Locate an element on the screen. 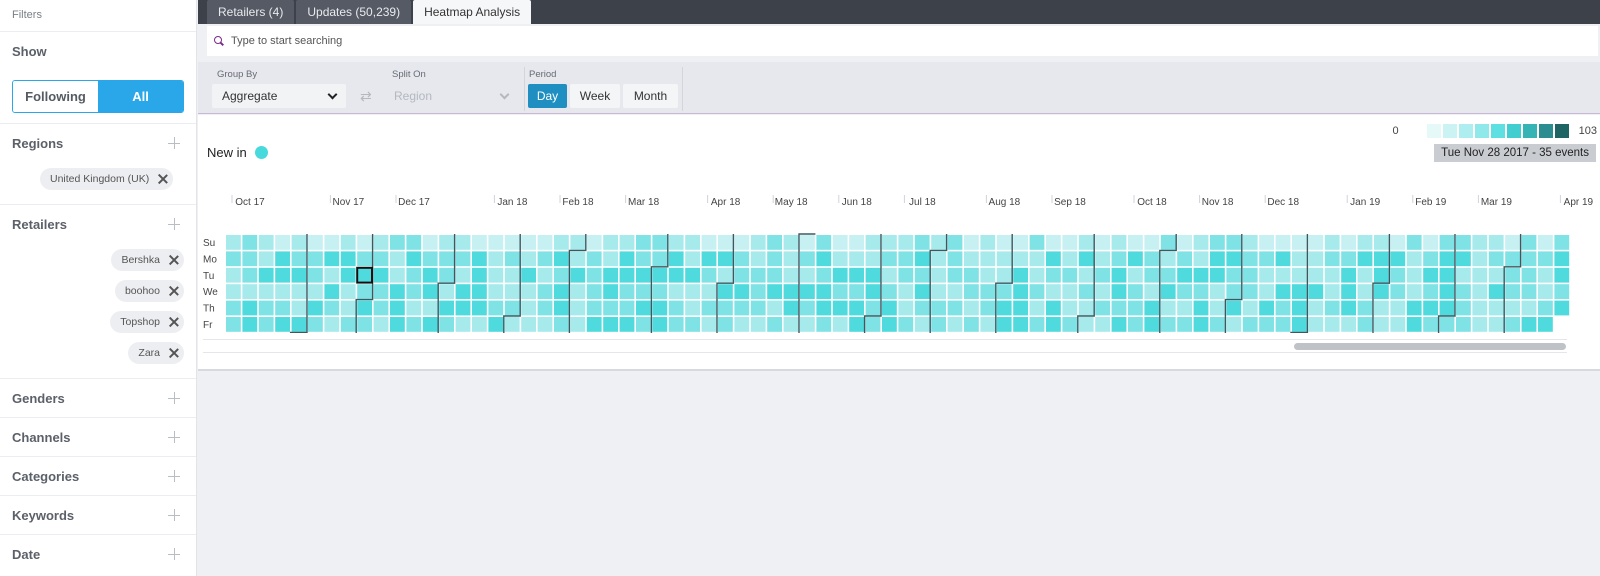 Image resolution: width=1600 pixels, height=576 pixels. scrollbar-thumb is located at coordinates (1430, 346).